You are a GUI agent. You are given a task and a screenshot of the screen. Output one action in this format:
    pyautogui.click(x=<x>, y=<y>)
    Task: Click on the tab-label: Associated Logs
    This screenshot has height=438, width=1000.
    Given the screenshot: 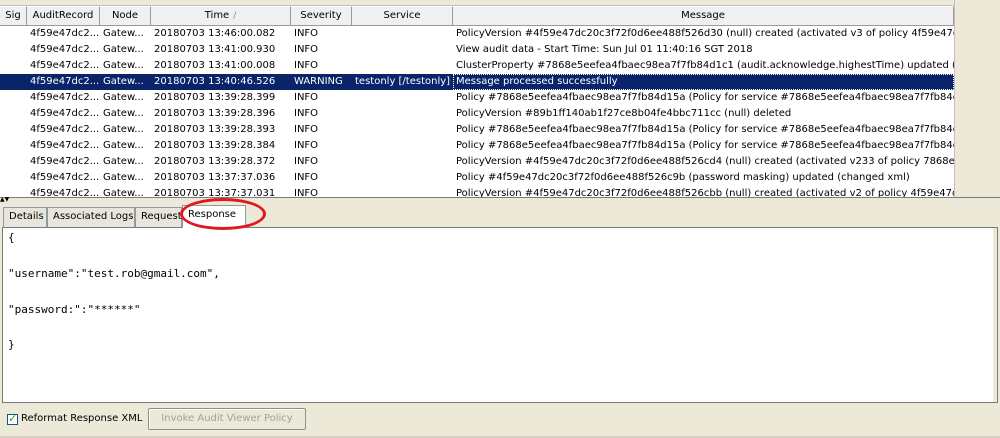 What is the action you would take?
    pyautogui.click(x=93, y=216)
    